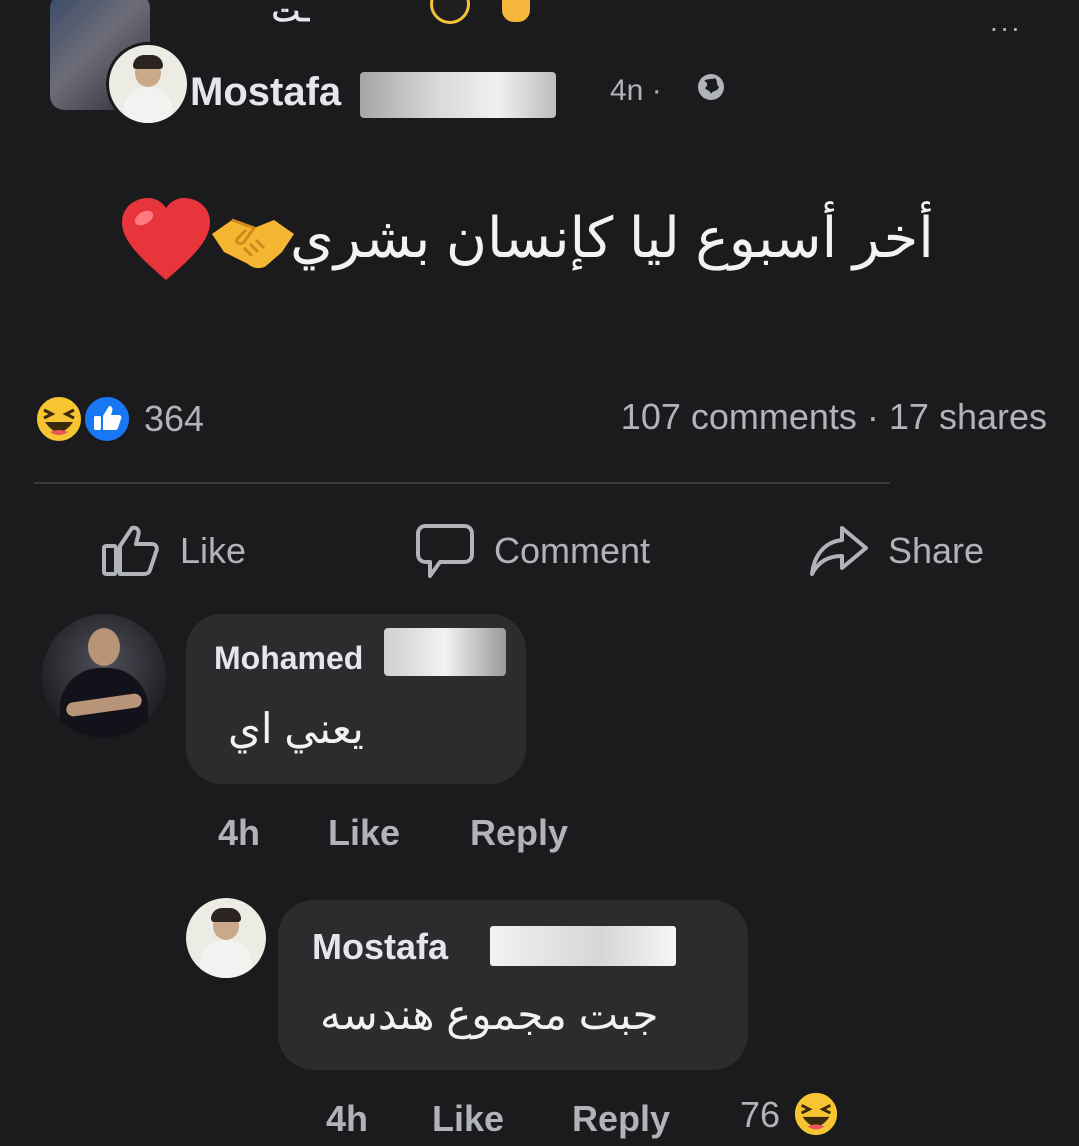 The height and width of the screenshot is (1146, 1079). Describe the element at coordinates (253, 243) in the screenshot. I see `handshake-icon` at that location.